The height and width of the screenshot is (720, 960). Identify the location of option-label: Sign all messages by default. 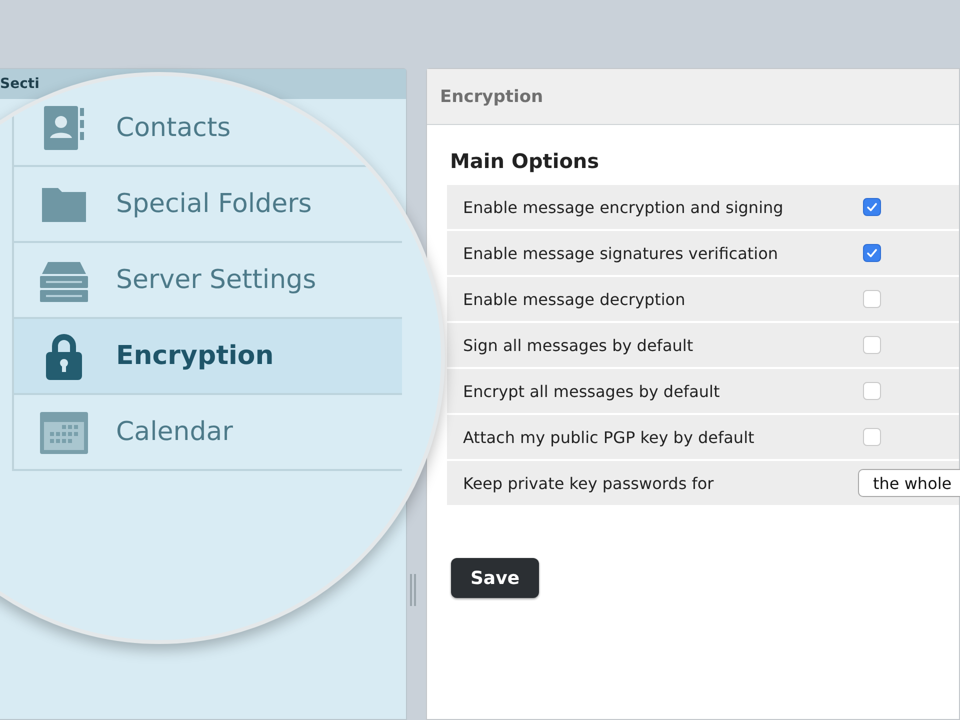
(578, 345).